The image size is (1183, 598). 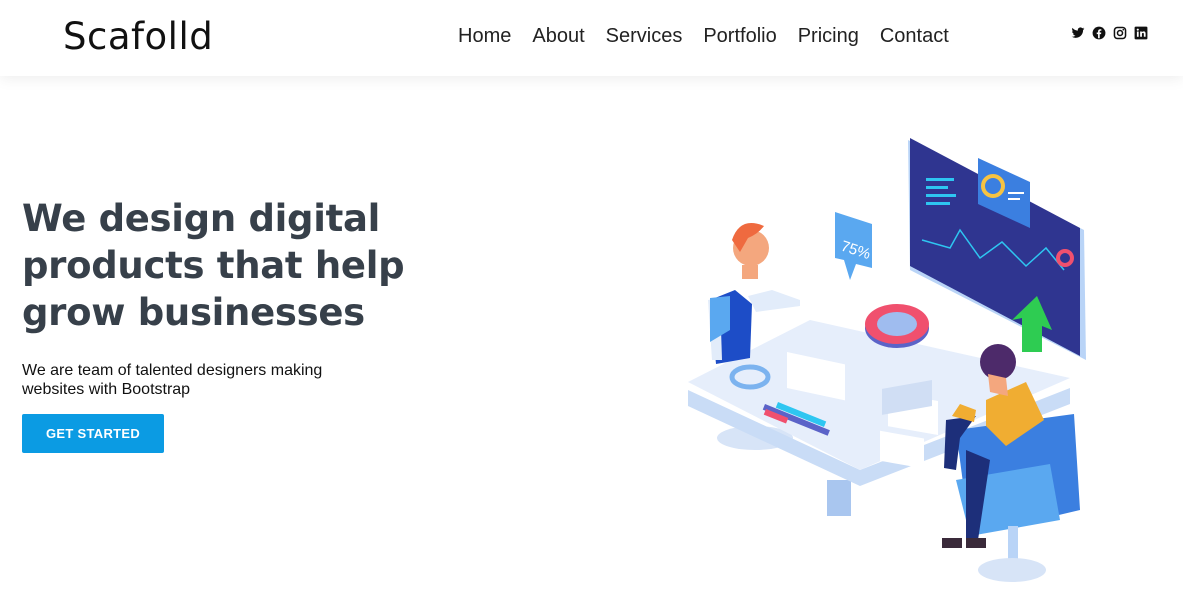 I want to click on nav-item-pricing: Pricing, so click(x=828, y=36).